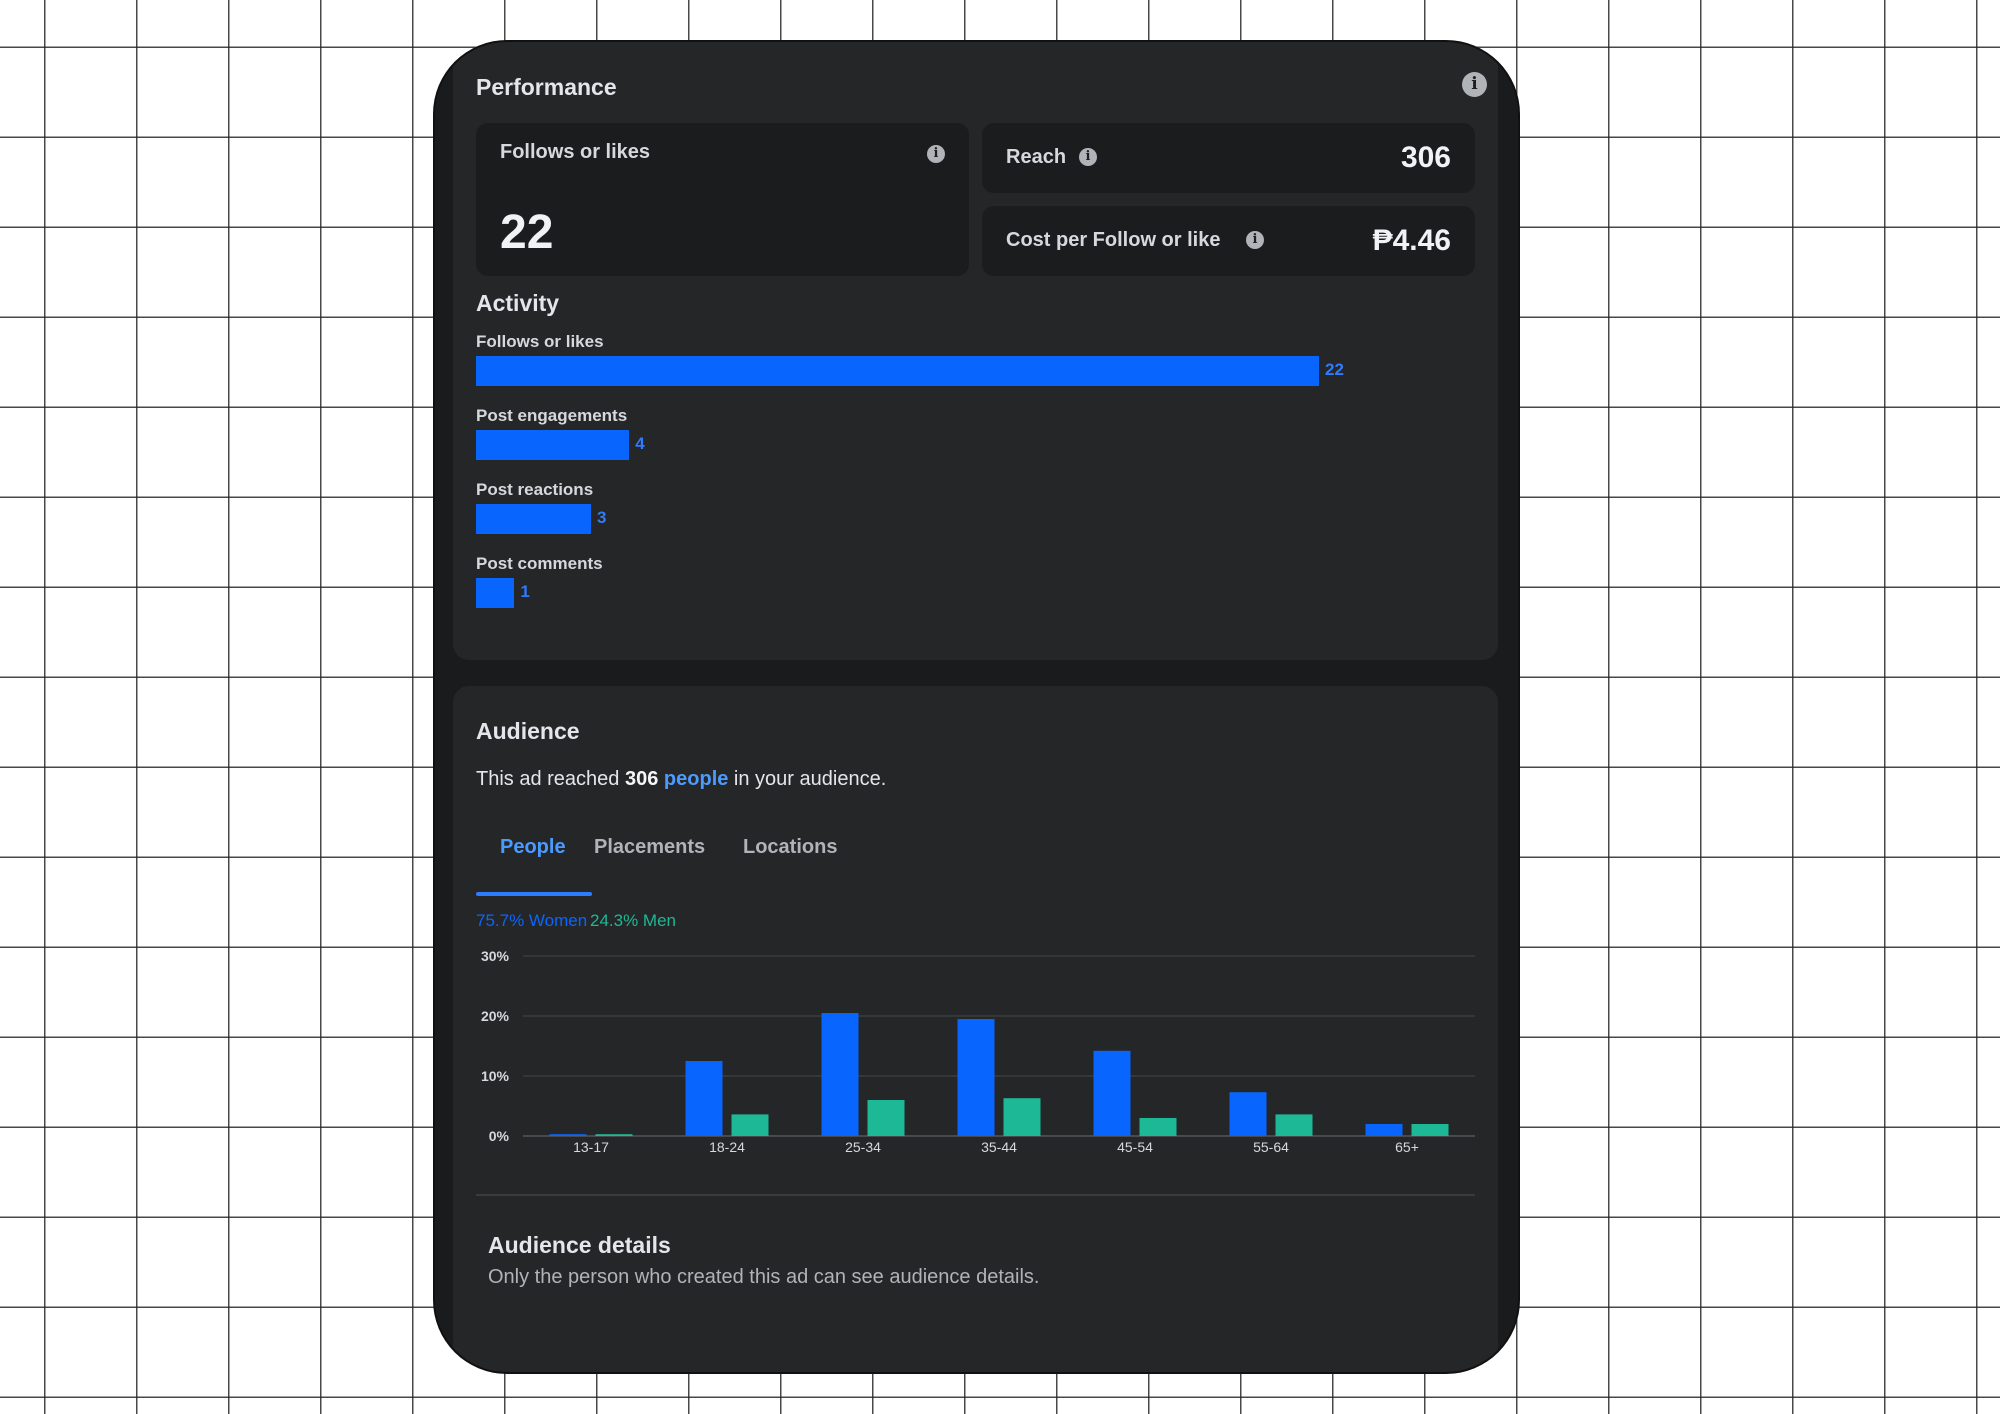 The image size is (2000, 1414). I want to click on x-tick-label: 65+, so click(1407, 1147).